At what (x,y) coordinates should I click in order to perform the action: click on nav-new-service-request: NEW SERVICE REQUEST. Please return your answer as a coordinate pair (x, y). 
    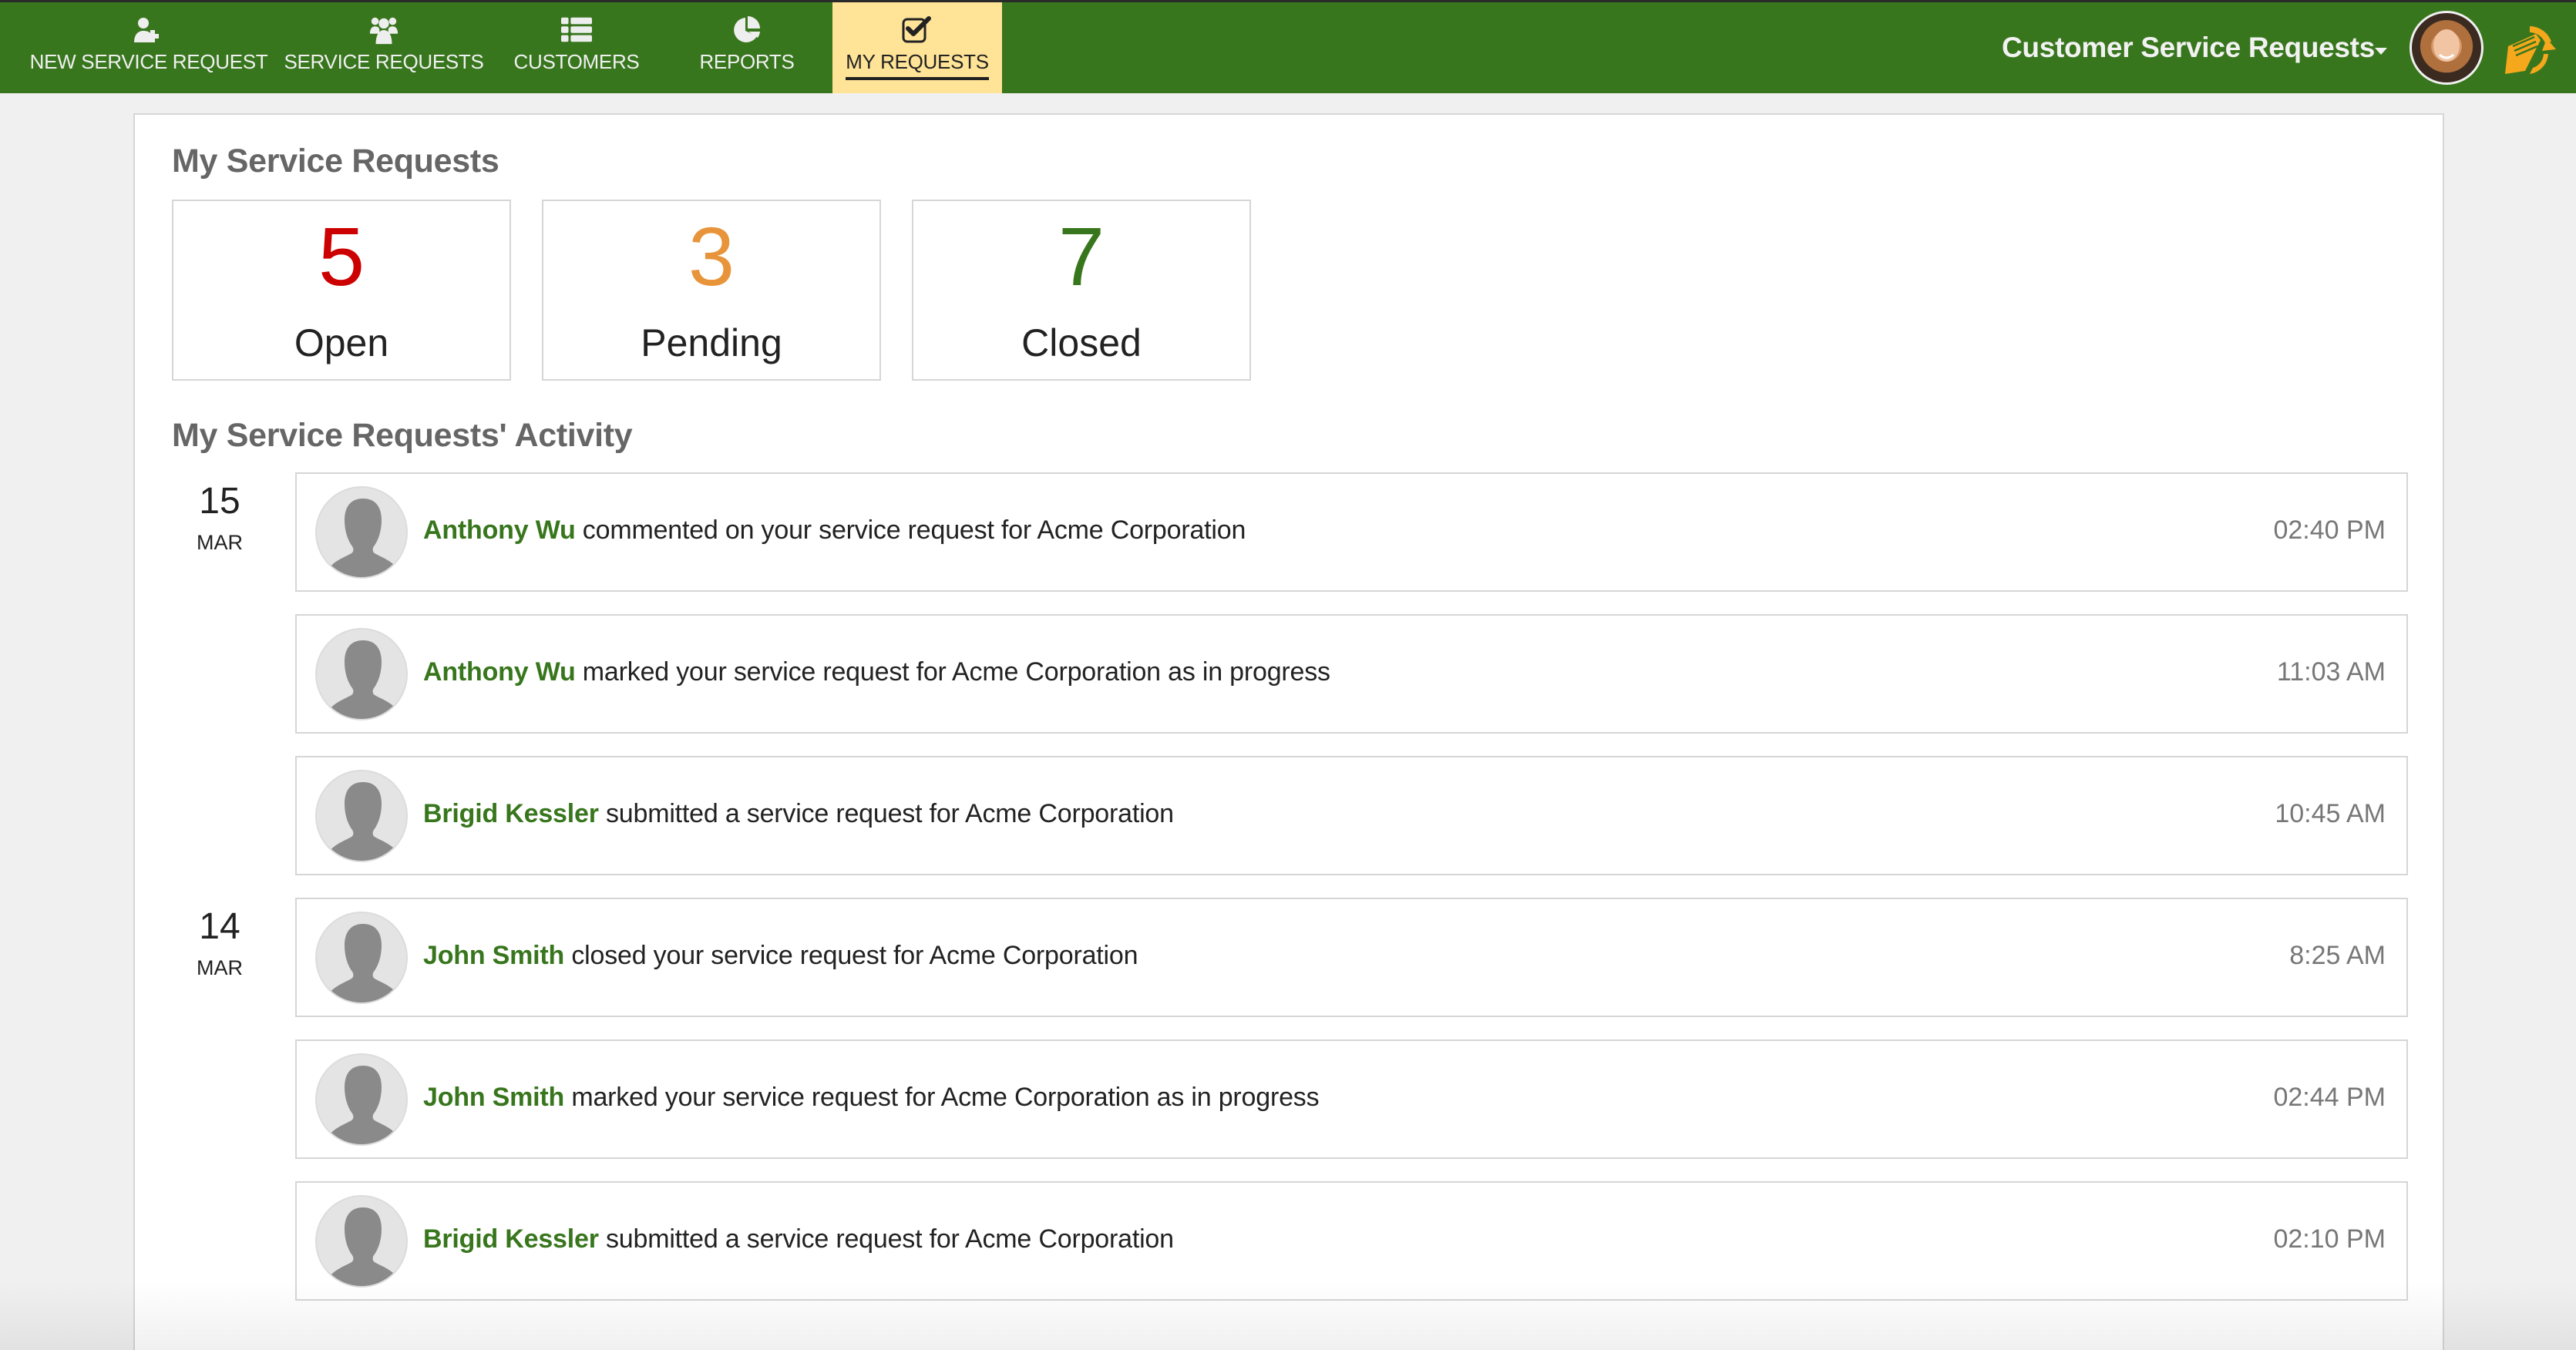
    Looking at the image, I should click on (148, 47).